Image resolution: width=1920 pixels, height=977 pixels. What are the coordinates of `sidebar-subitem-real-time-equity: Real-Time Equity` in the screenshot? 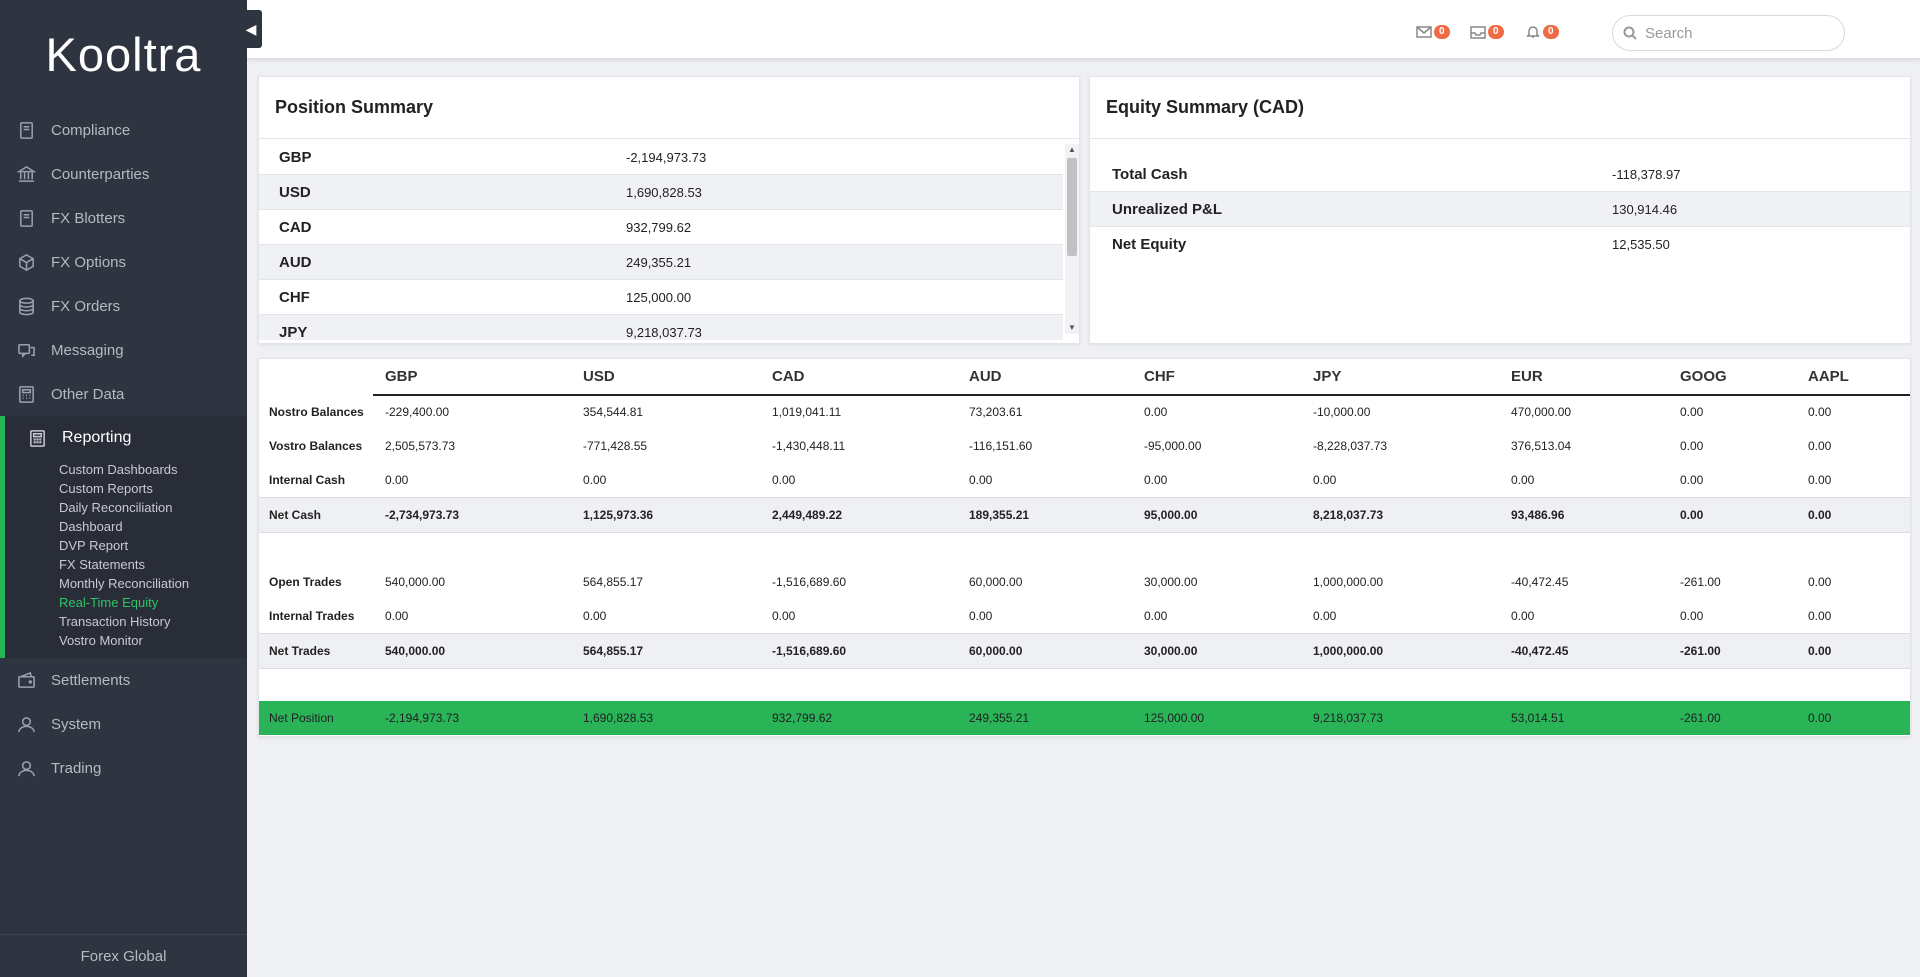 It's located at (126, 602).